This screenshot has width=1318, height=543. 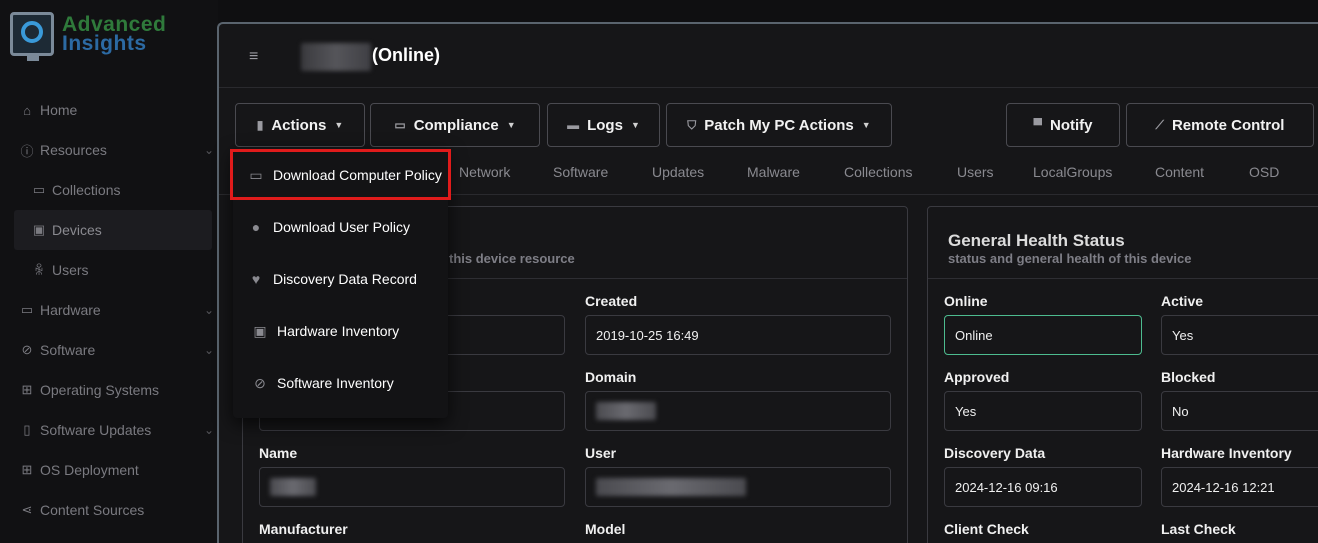 What do you see at coordinates (986, 529) in the screenshot?
I see `client-check-label: Client Check` at bounding box center [986, 529].